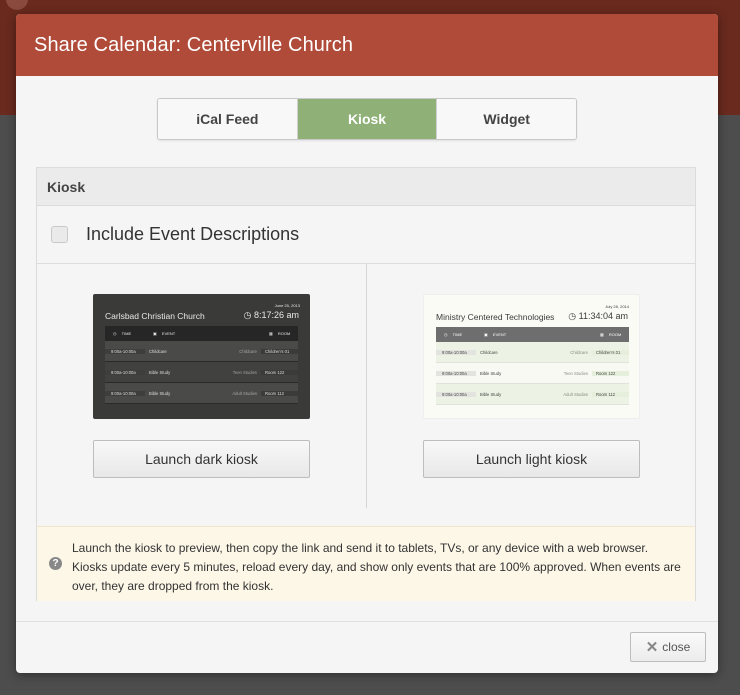  Describe the element at coordinates (367, 621) in the screenshot. I see `footer-divider` at that location.